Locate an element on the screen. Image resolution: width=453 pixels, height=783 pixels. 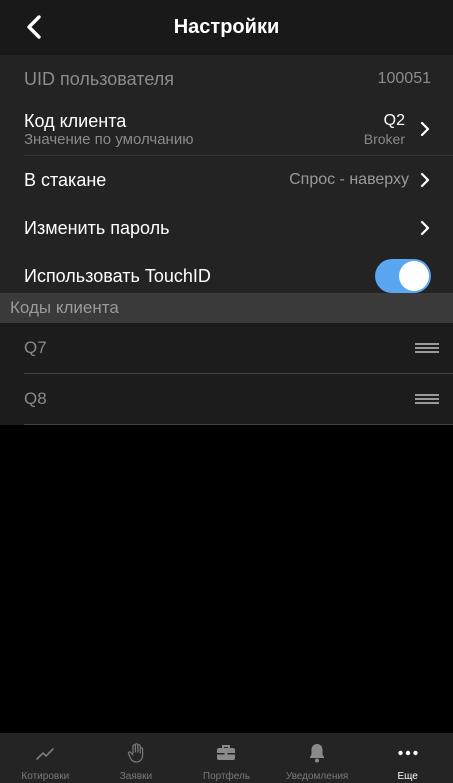
tab-label: Еще is located at coordinates (407, 776).